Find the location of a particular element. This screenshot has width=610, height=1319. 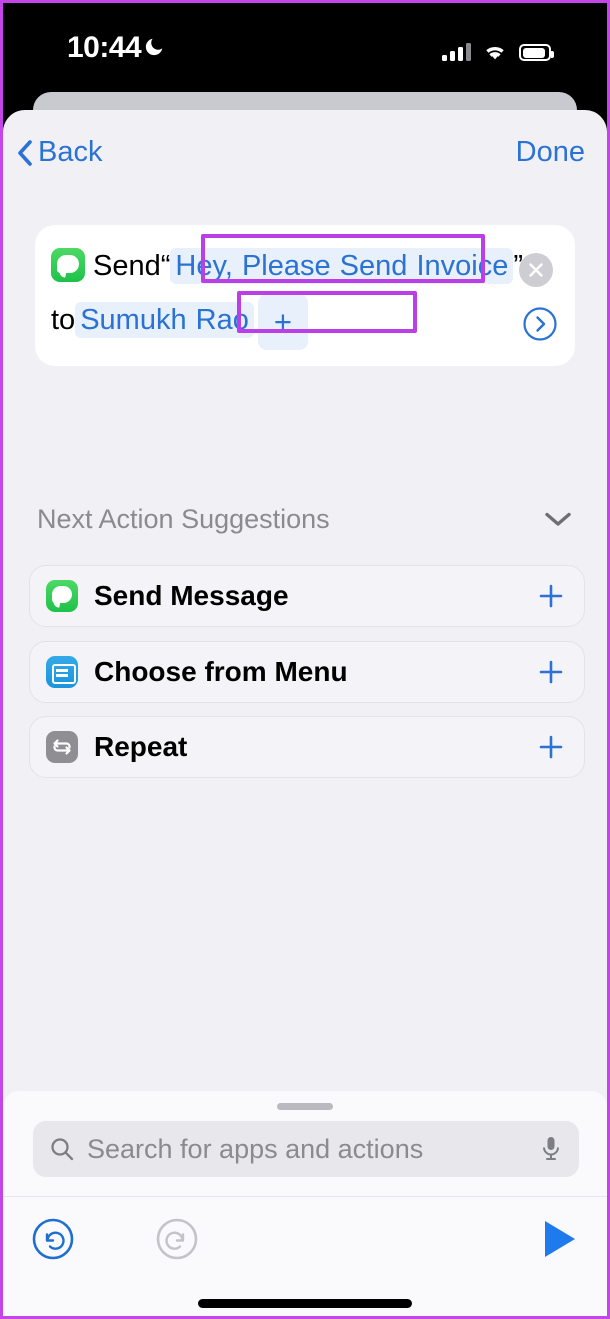

open-quote: “ is located at coordinates (165, 266).